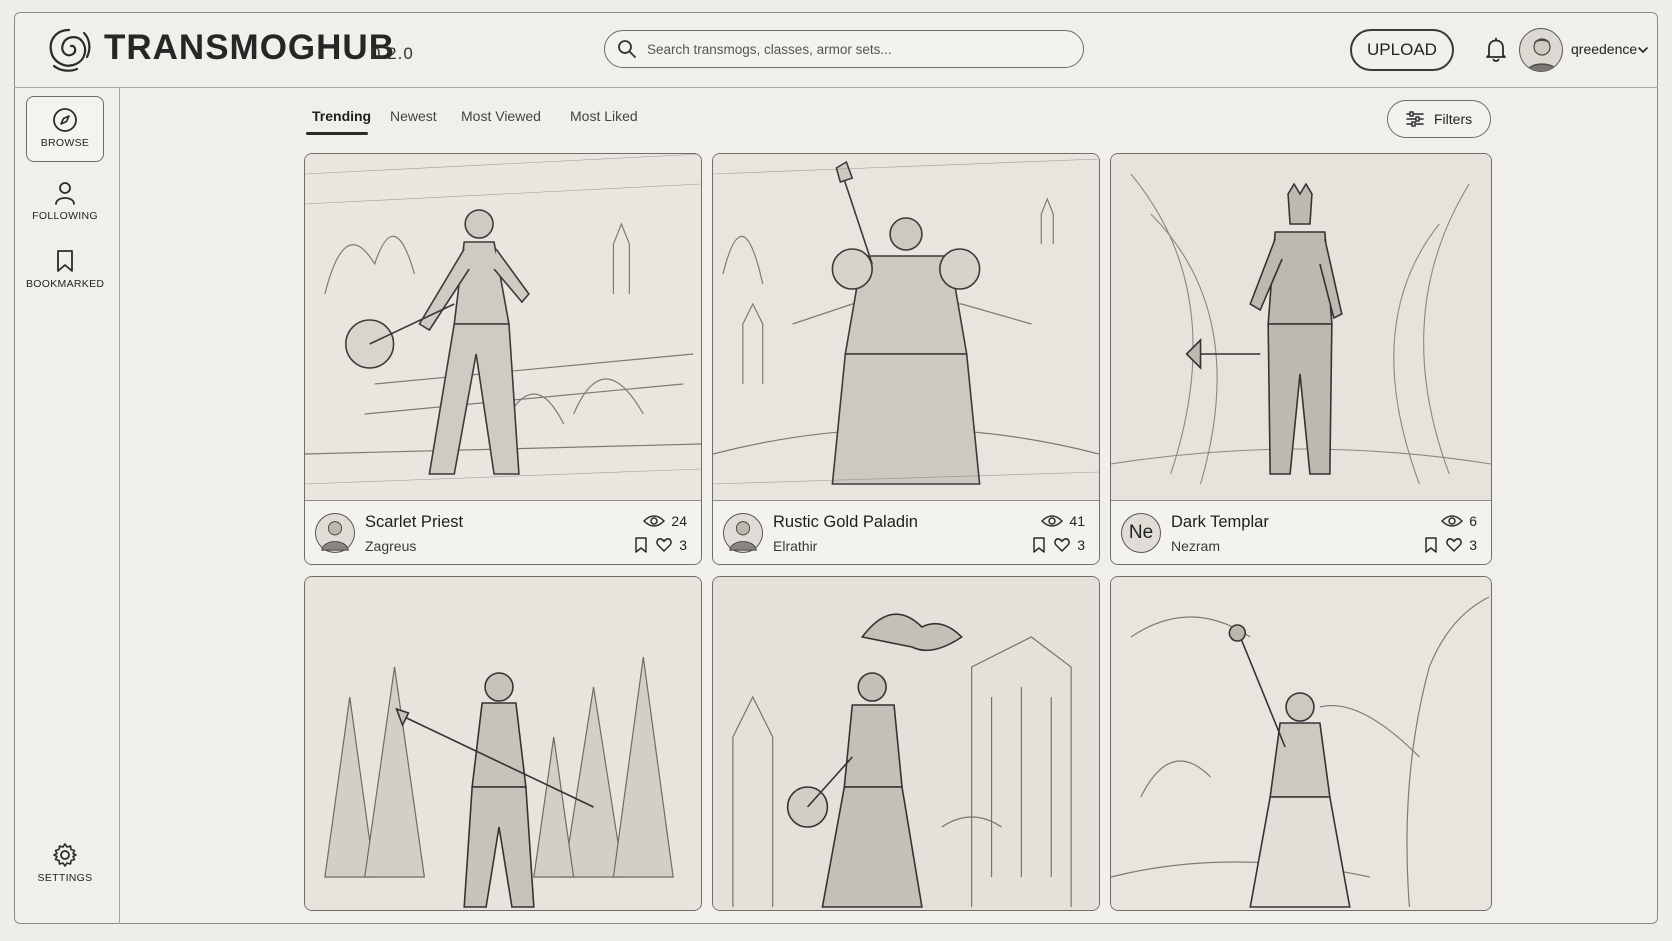 This screenshot has height=941, width=1672. Describe the element at coordinates (1301, 532) in the screenshot. I see `card-meta: Ne Dark Templar Nezram 6 3` at that location.